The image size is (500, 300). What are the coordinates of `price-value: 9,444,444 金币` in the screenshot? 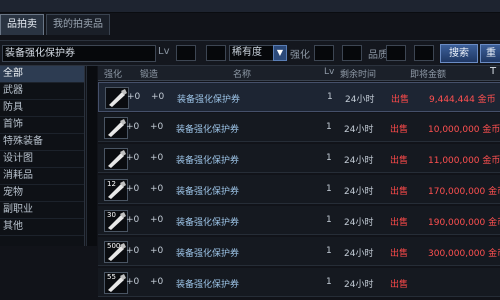 It's located at (462, 100).